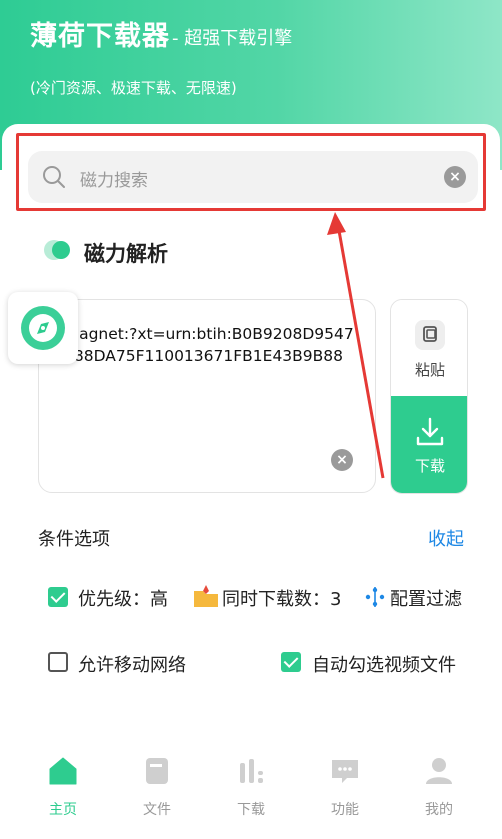 Image resolution: width=502 pixels, height=839 pixels. I want to click on nav-label-download: 下载, so click(251, 810).